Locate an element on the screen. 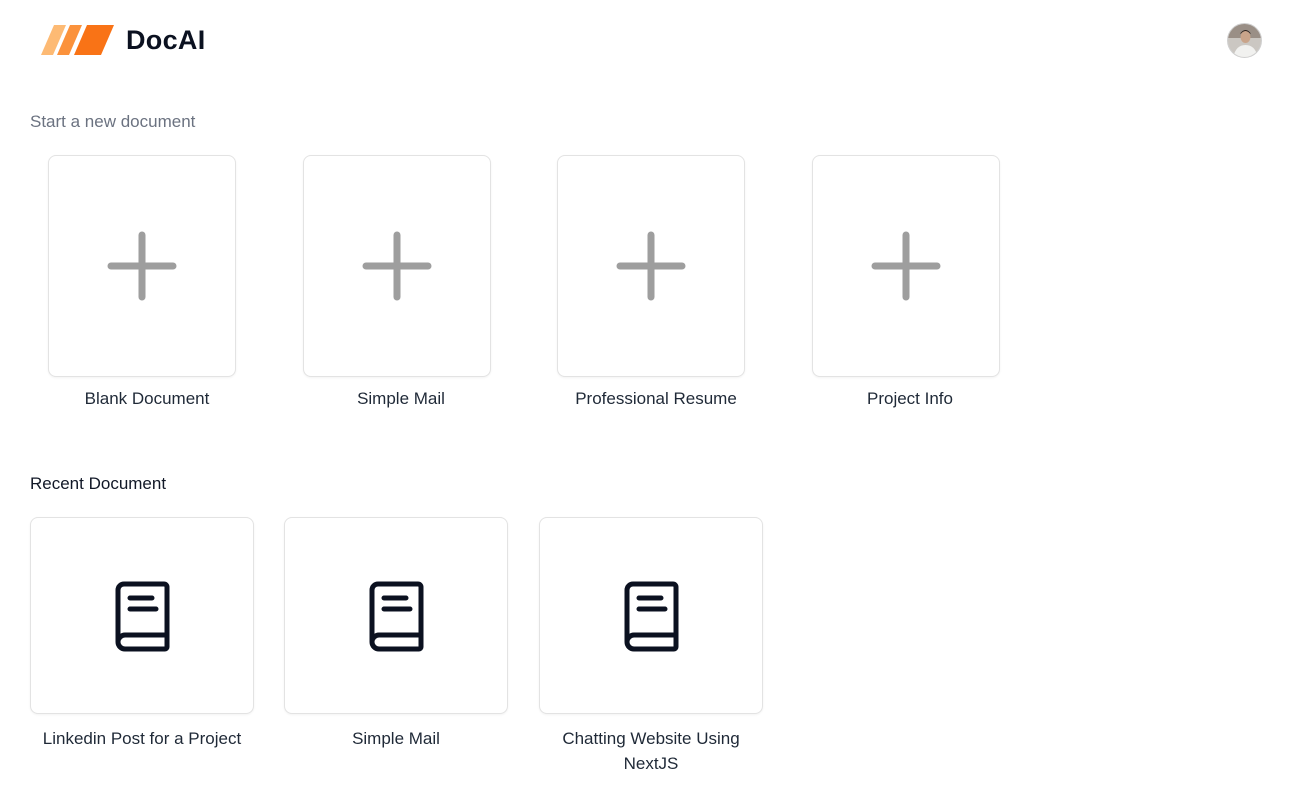 The width and height of the screenshot is (1301, 804). new-document-heading: Start a new document is located at coordinates (113, 121).